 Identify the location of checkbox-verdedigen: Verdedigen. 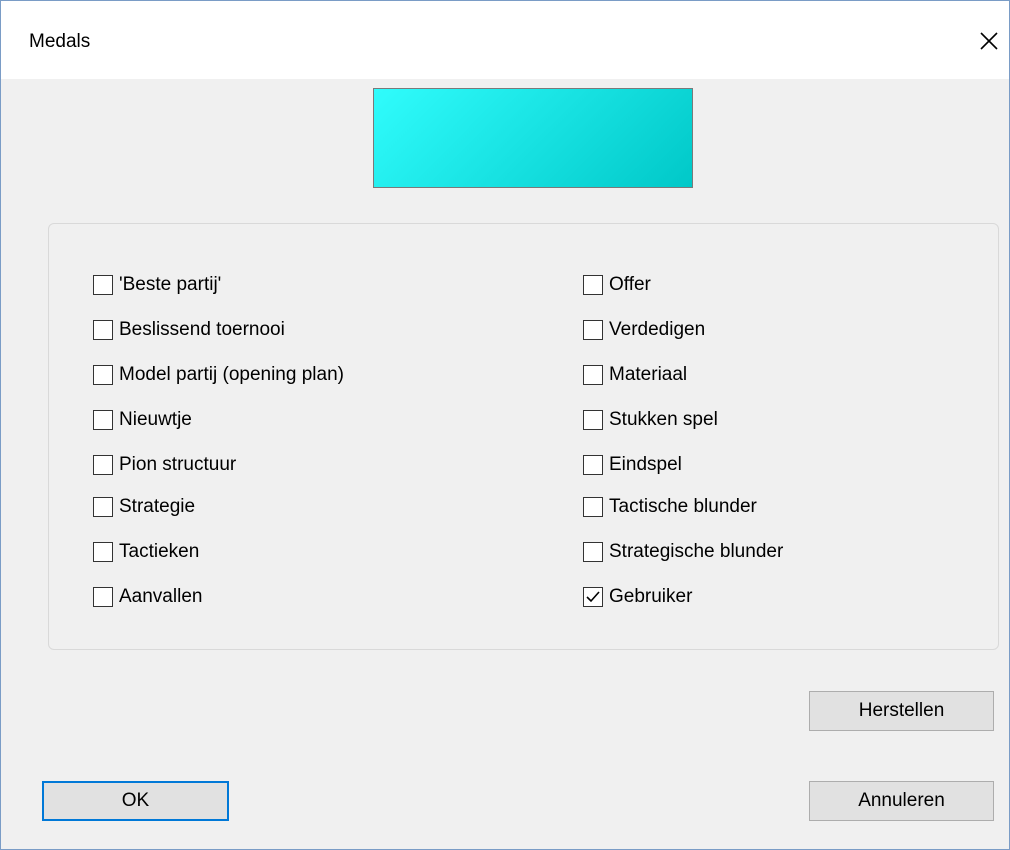
(644, 330).